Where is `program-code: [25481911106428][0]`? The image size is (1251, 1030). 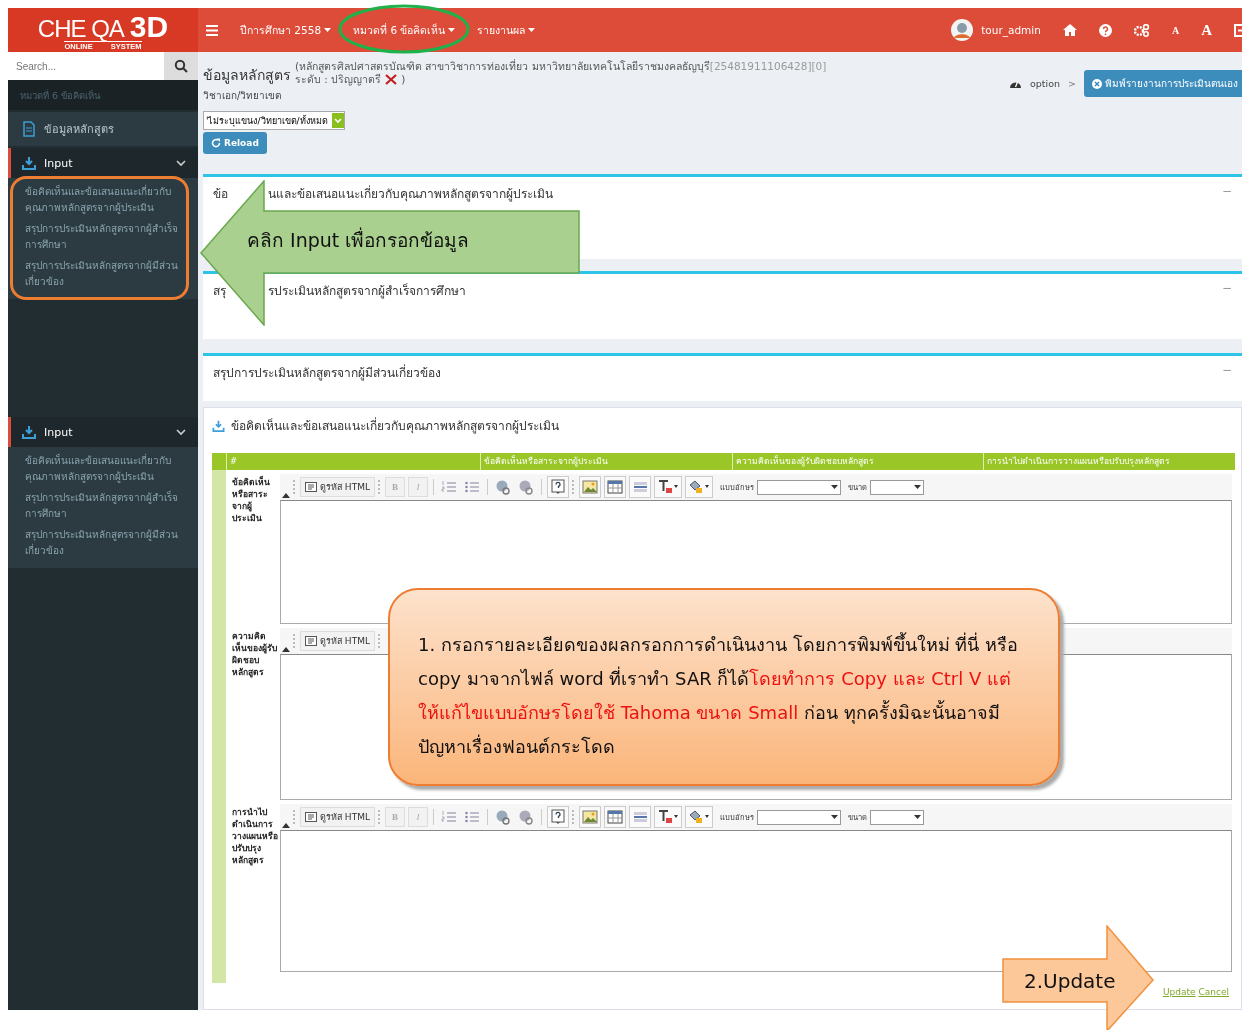 program-code: [25481911106428][0] is located at coordinates (768, 66).